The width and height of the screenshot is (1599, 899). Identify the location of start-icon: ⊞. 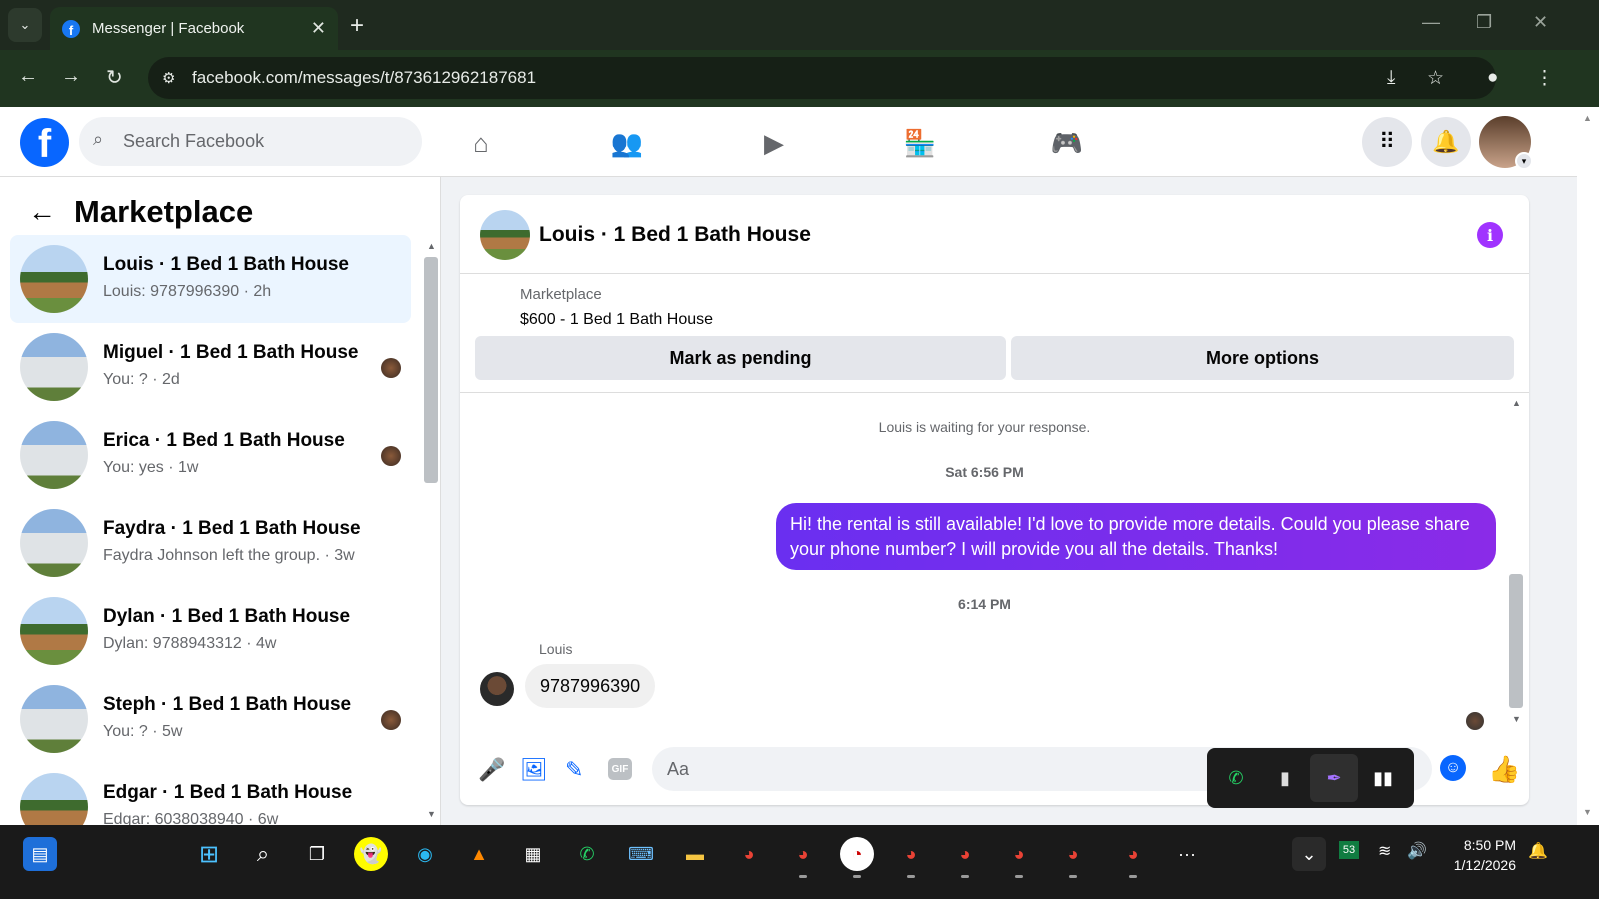
(209, 854).